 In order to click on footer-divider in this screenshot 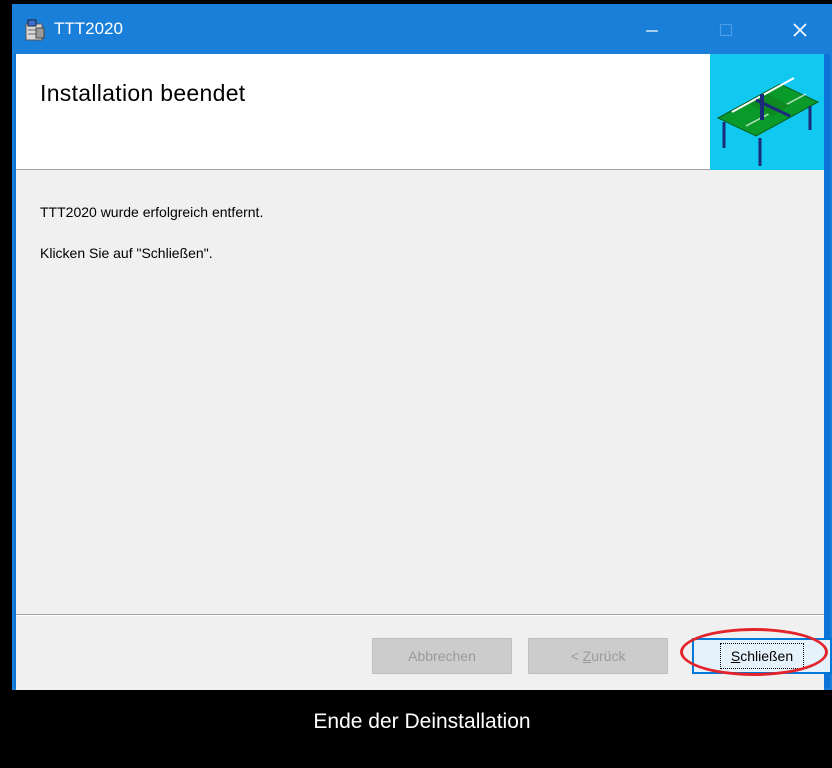, I will do `click(420, 615)`.